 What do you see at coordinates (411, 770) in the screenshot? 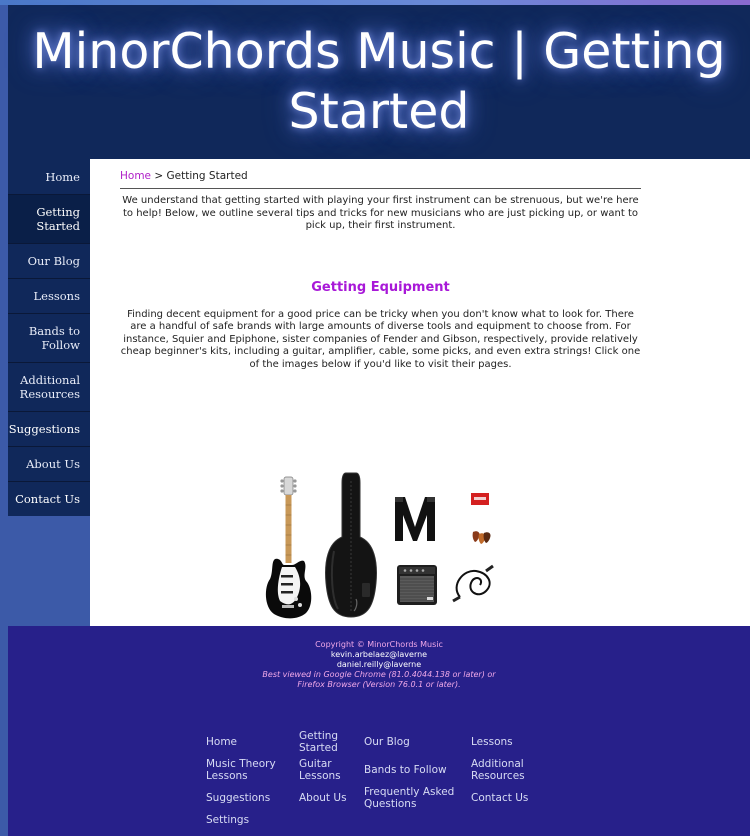
I see `footer-link-bands-to-follow: Bands to Follow` at bounding box center [411, 770].